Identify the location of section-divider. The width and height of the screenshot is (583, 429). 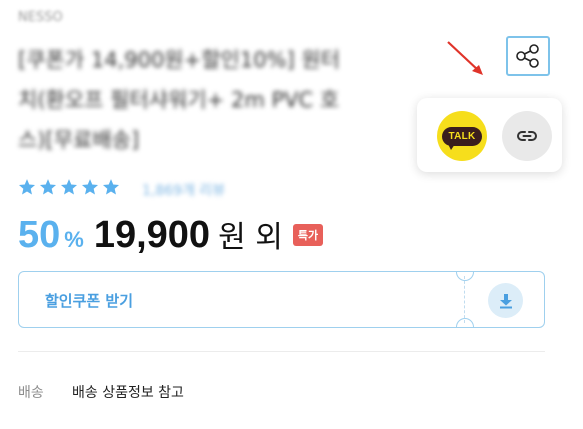
(281, 351).